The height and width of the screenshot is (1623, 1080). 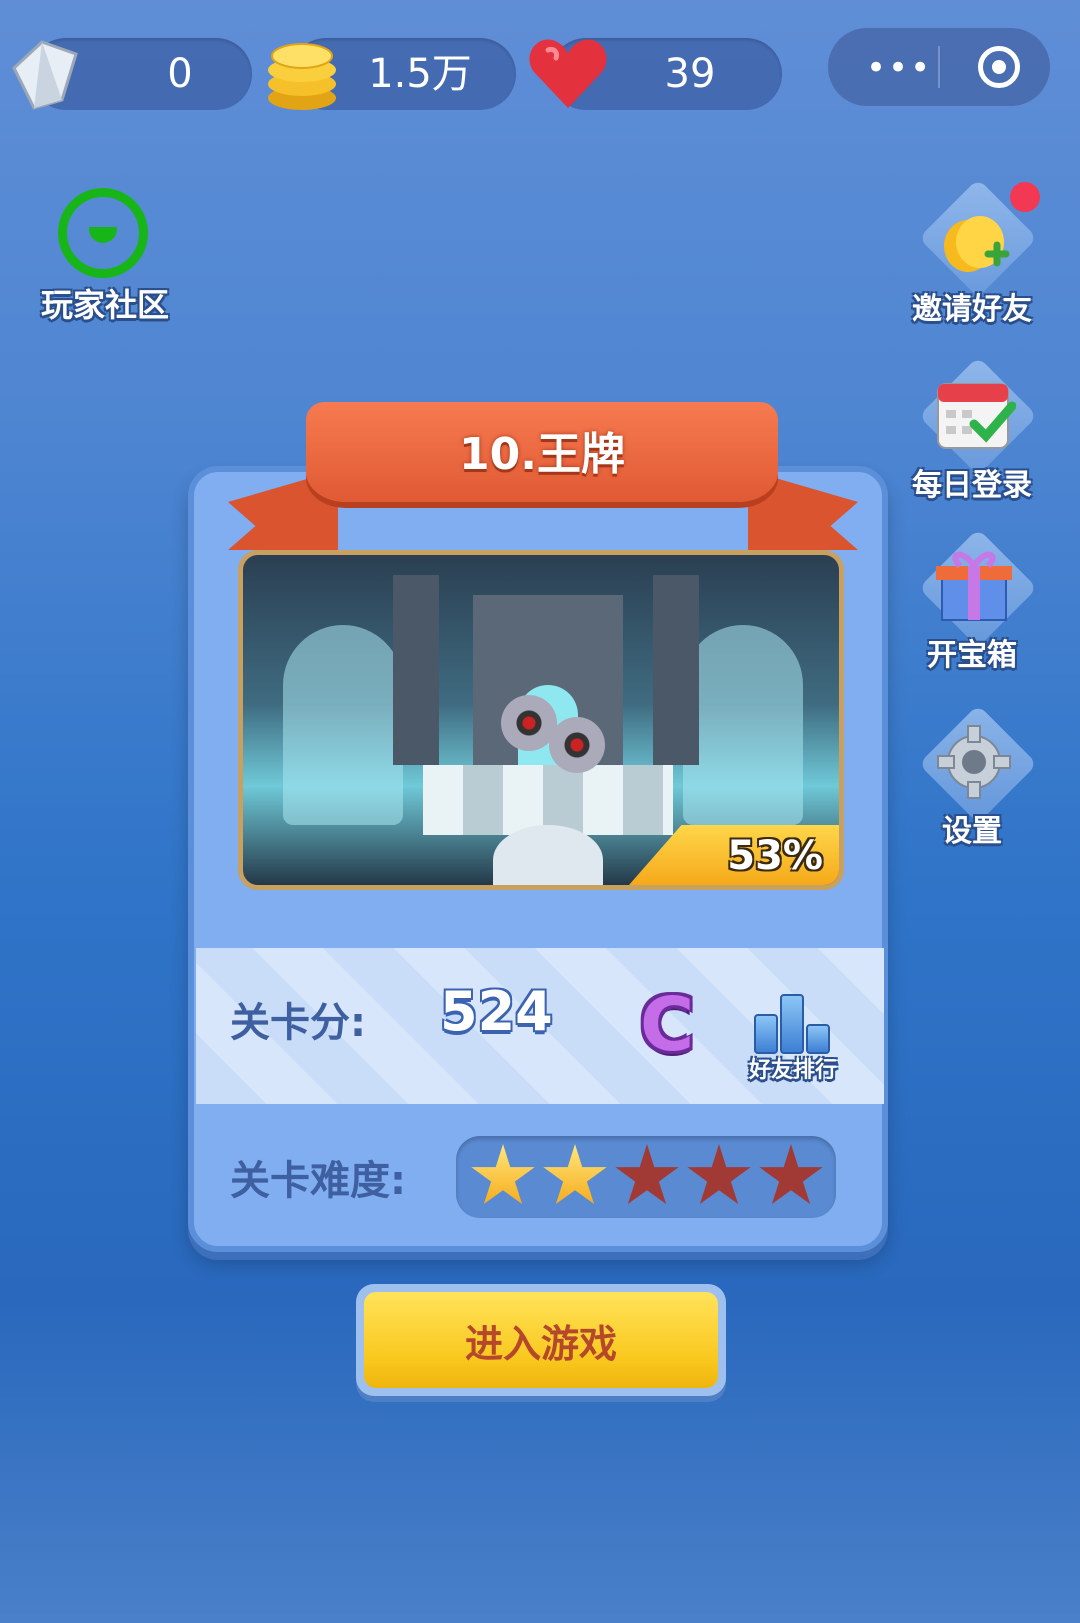 I want to click on score-label: 关卡分:, so click(x=298, y=1023).